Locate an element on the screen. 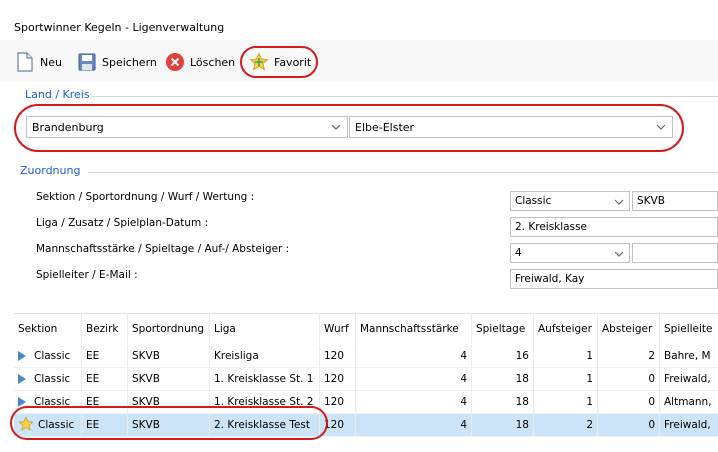 The image size is (718, 452). column-header-spieltage: Spieltage is located at coordinates (503, 329).